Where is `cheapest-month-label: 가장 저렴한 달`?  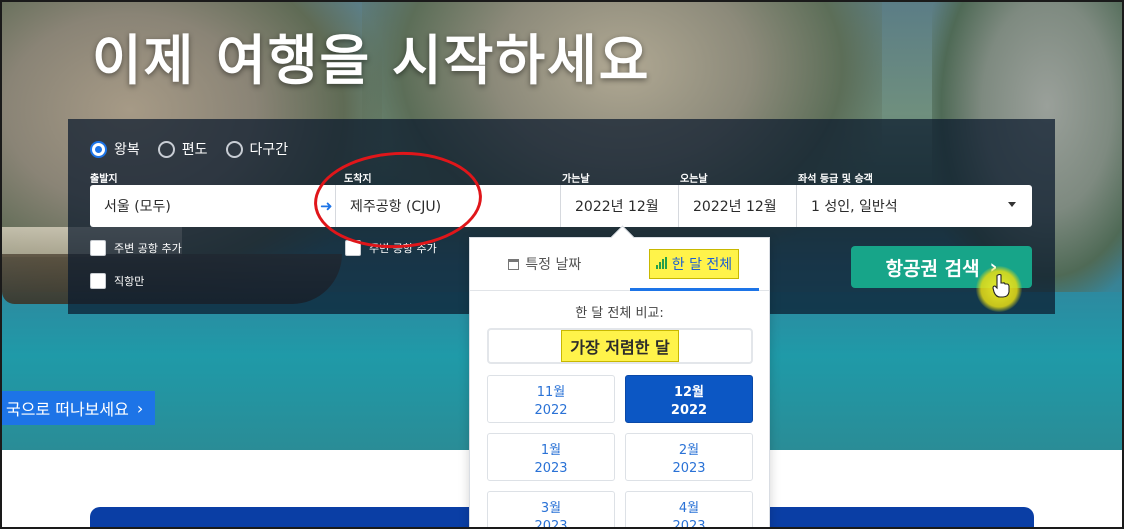
cheapest-month-label: 가장 저렴한 달 is located at coordinates (620, 346).